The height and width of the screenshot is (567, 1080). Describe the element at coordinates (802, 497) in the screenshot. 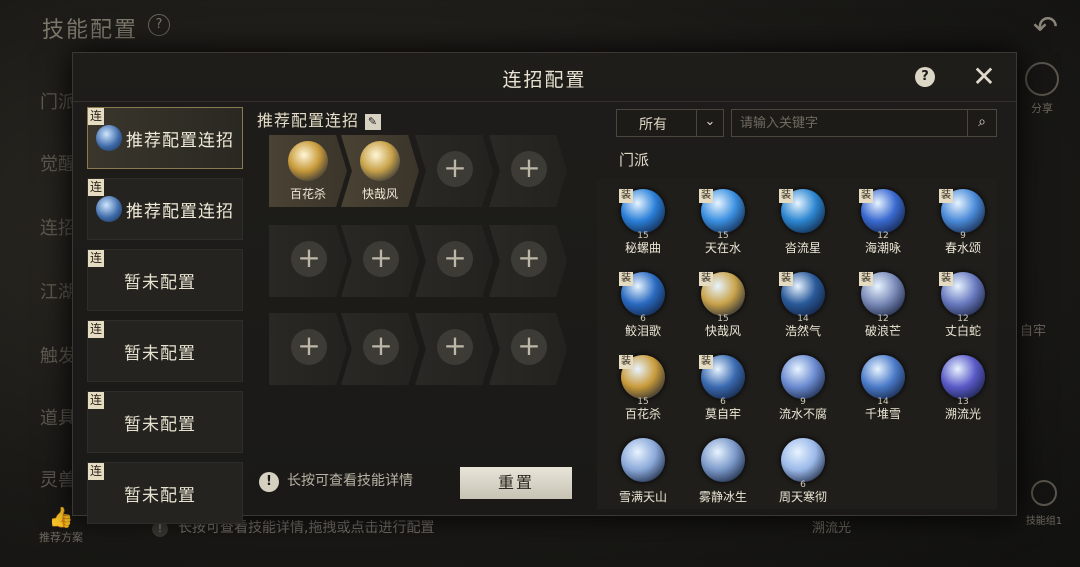

I see `skill-name: 周天寒彻` at that location.